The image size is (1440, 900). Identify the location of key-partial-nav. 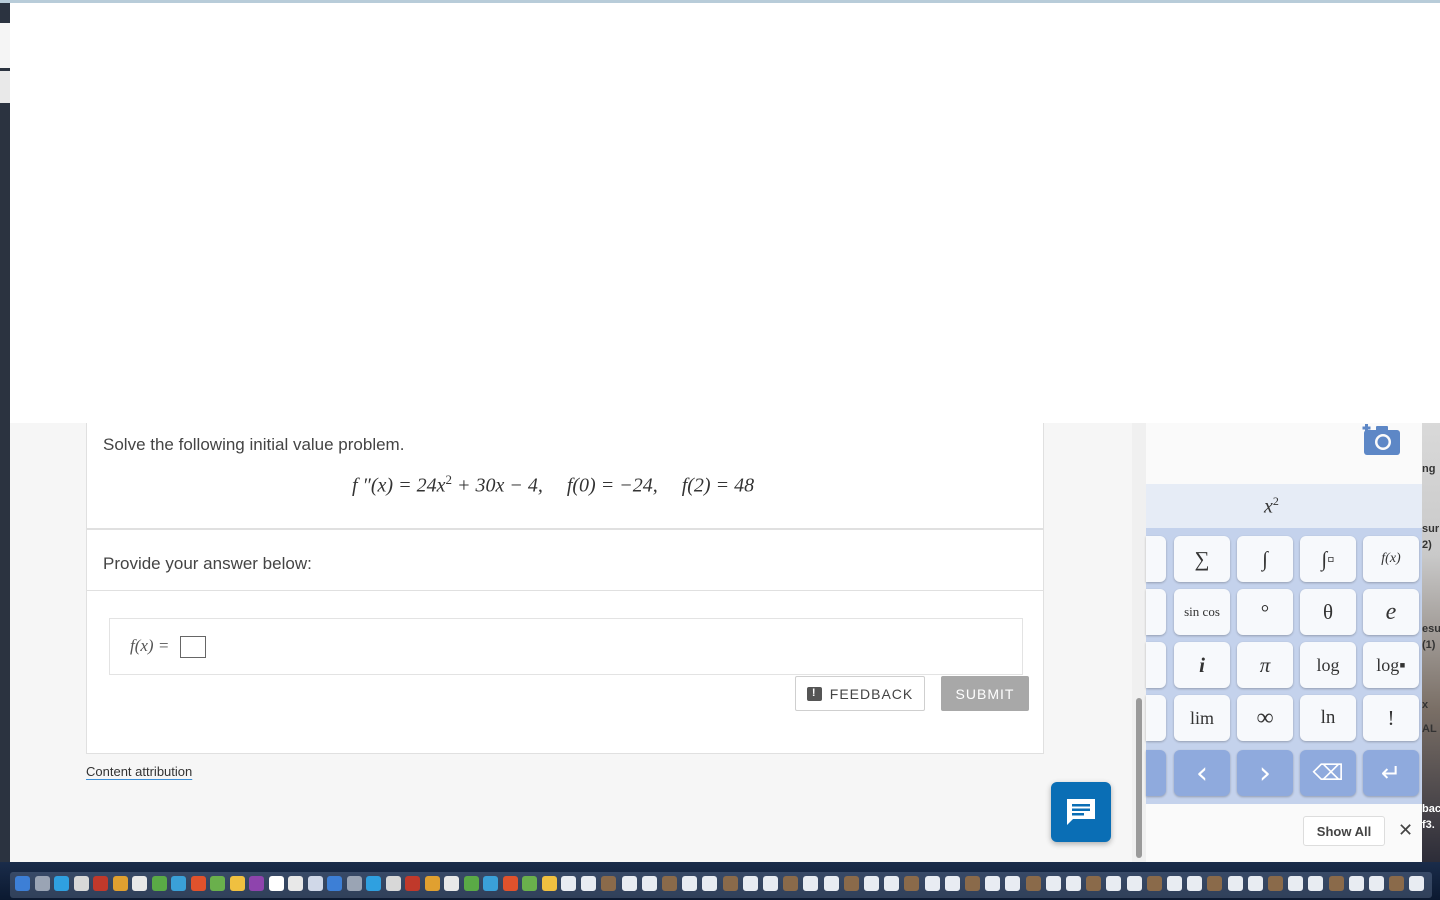
(1156, 773).